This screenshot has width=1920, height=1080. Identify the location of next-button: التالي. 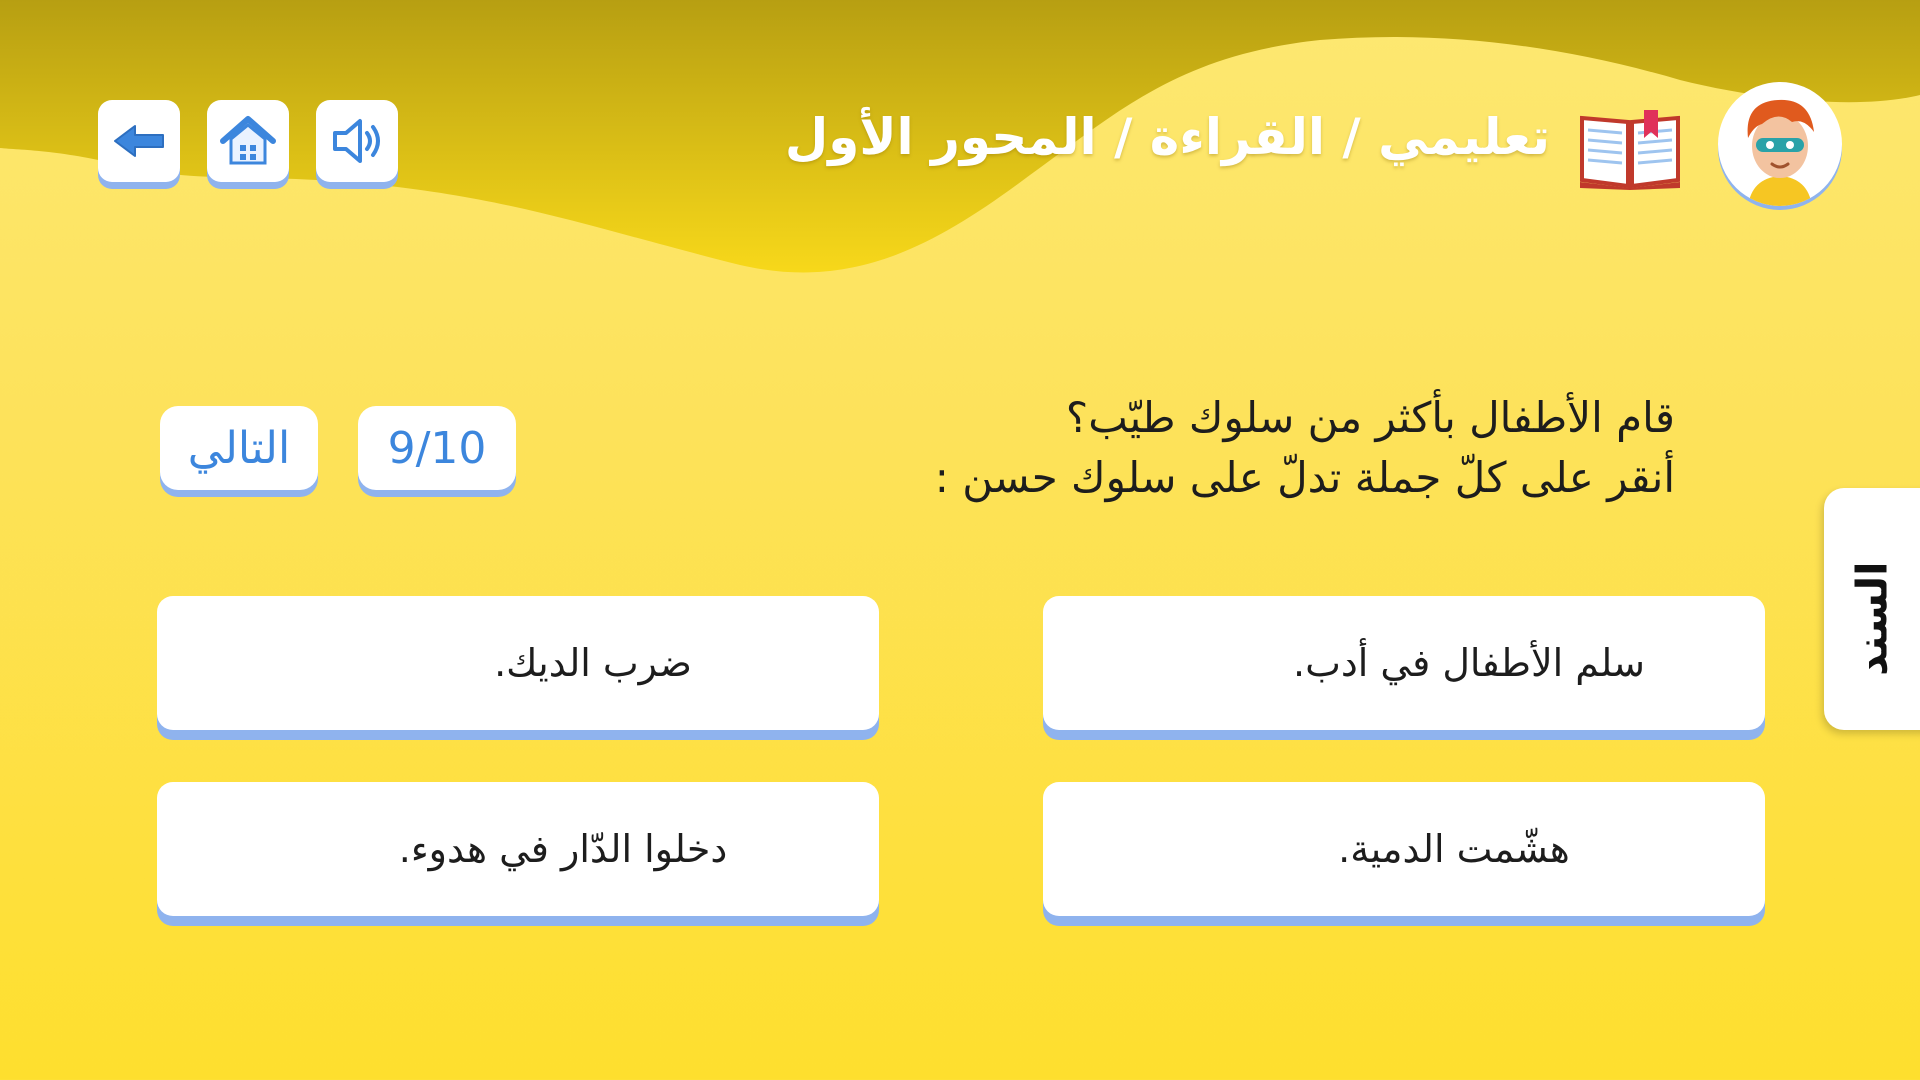
(239, 448).